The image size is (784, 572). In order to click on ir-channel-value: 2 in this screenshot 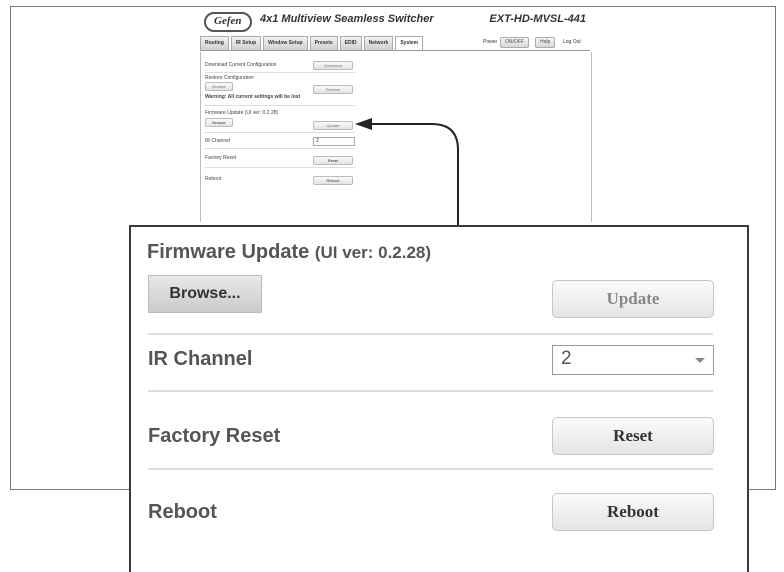, I will do `click(566, 358)`.